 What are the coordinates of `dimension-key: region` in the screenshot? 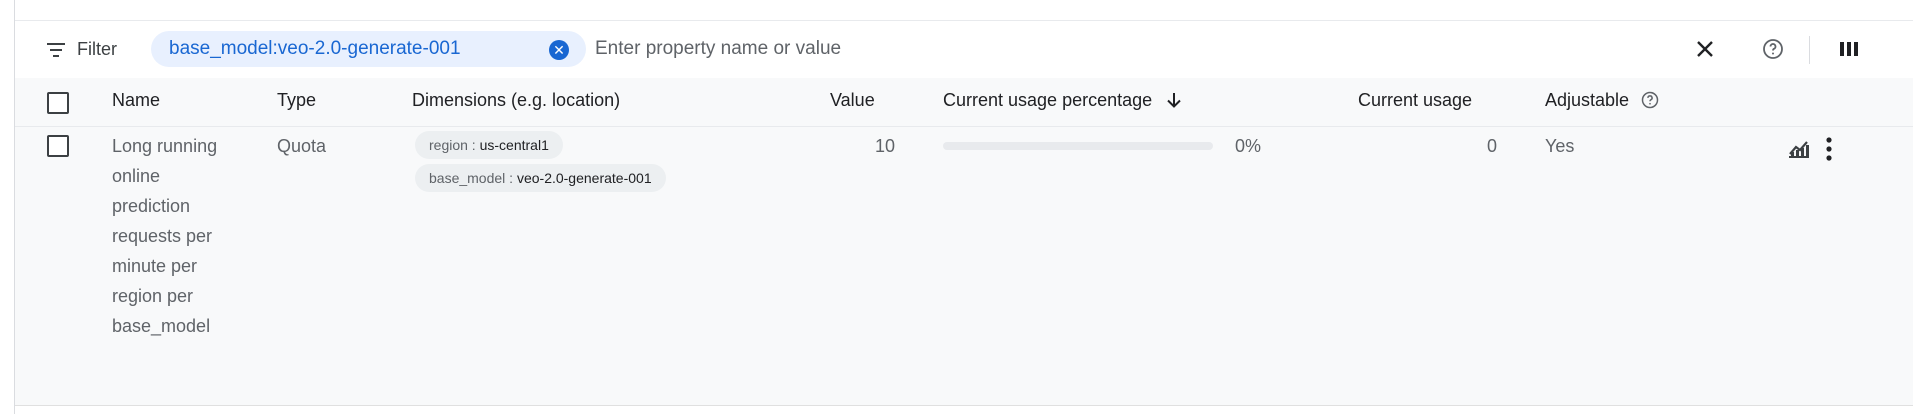 It's located at (448, 145).